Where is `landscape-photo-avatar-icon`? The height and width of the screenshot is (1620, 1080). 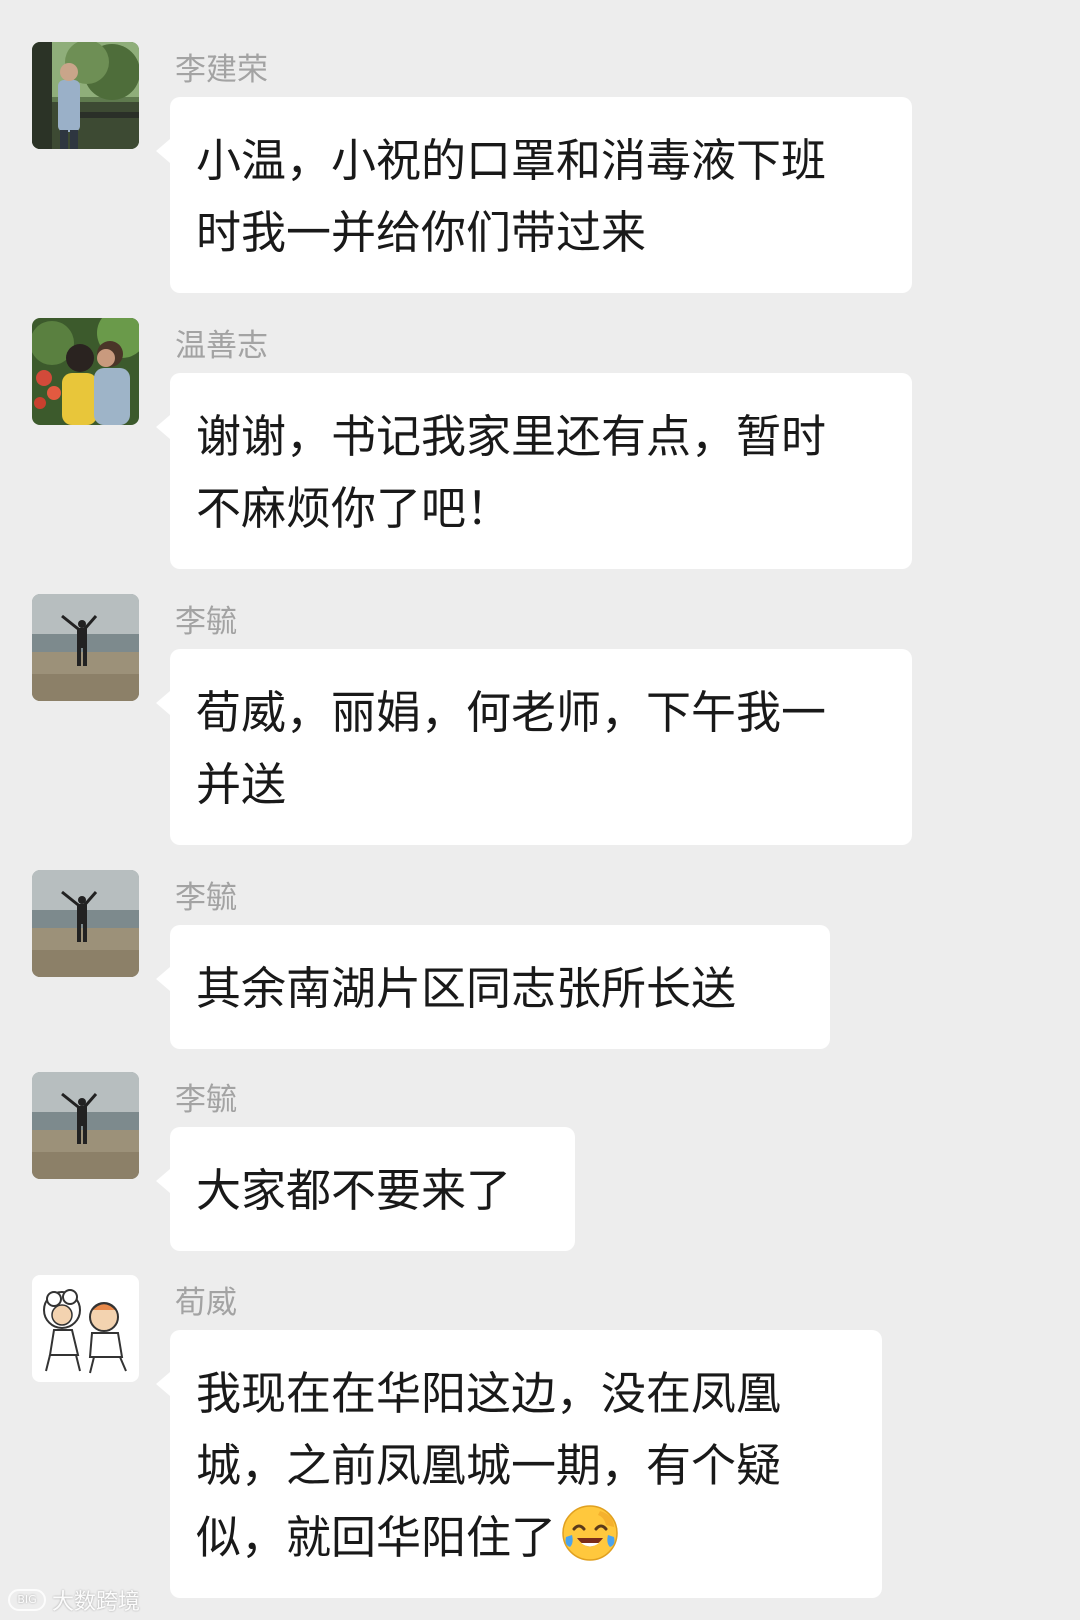 landscape-photo-avatar-icon is located at coordinates (85, 95).